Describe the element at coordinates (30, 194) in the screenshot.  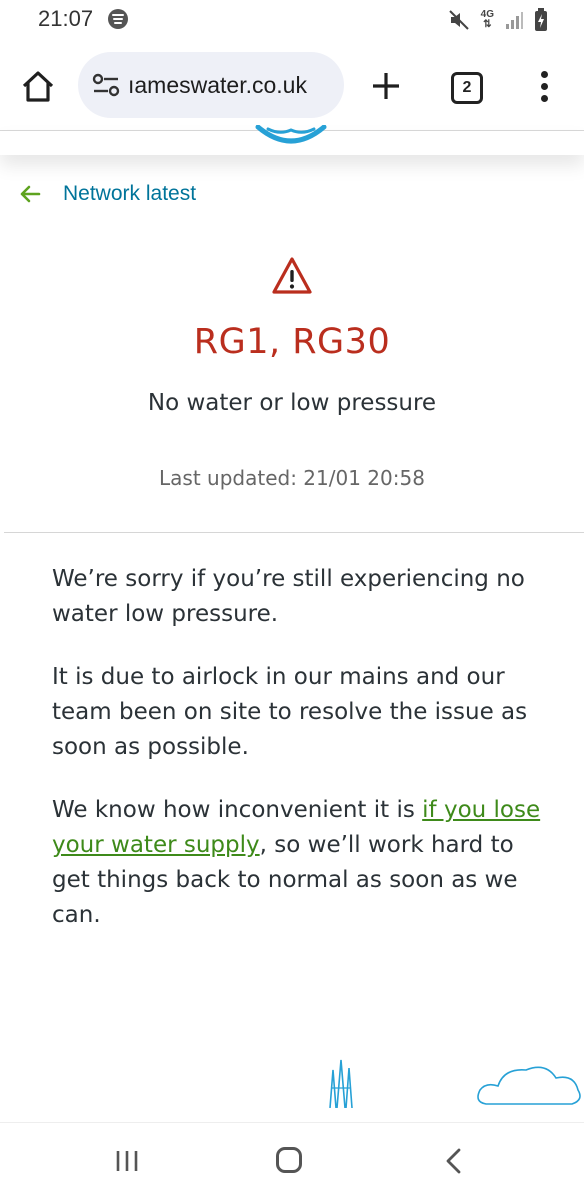
I see `arrow-left-icon` at that location.